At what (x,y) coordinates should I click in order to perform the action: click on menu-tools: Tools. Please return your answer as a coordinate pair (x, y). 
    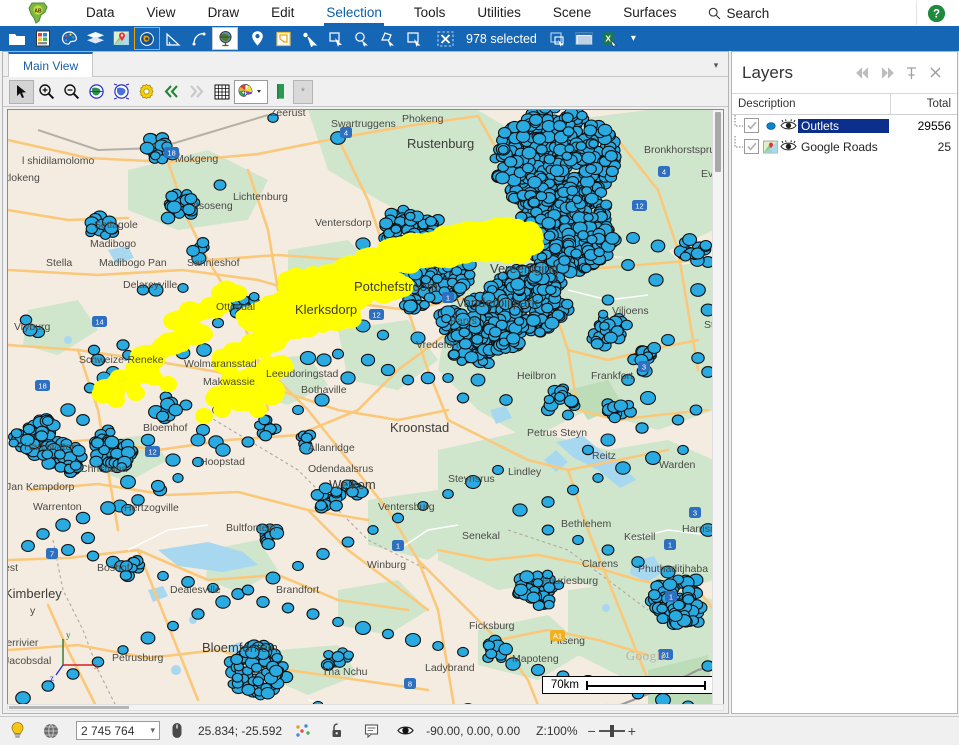
    Looking at the image, I should click on (430, 13).